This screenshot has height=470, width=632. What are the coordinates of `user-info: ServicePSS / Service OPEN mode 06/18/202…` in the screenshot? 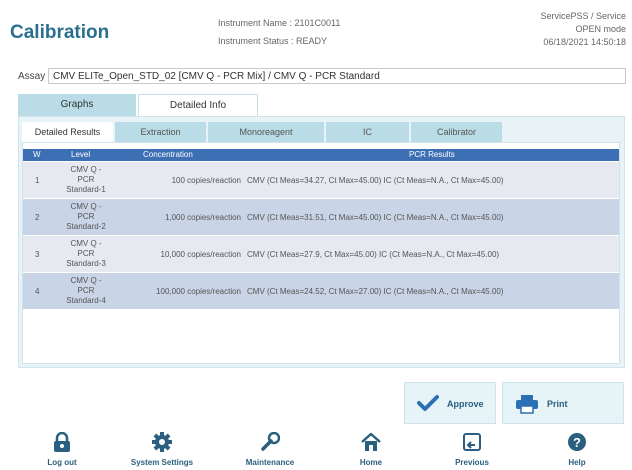 It's located at (583, 29).